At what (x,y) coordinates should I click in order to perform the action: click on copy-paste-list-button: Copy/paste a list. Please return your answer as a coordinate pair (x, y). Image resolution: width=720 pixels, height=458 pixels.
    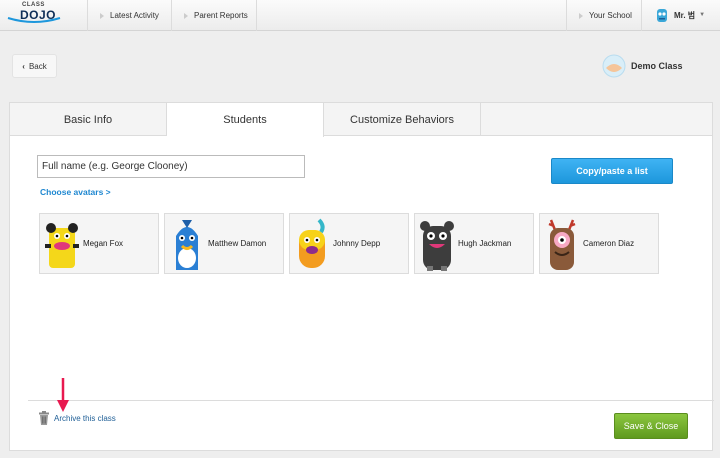
    Looking at the image, I should click on (612, 171).